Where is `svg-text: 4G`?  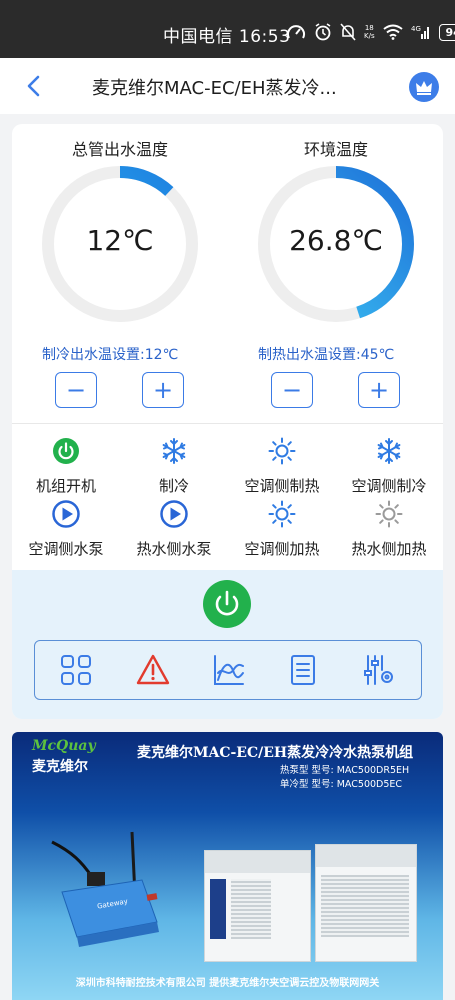 svg-text: 4G is located at coordinates (416, 29).